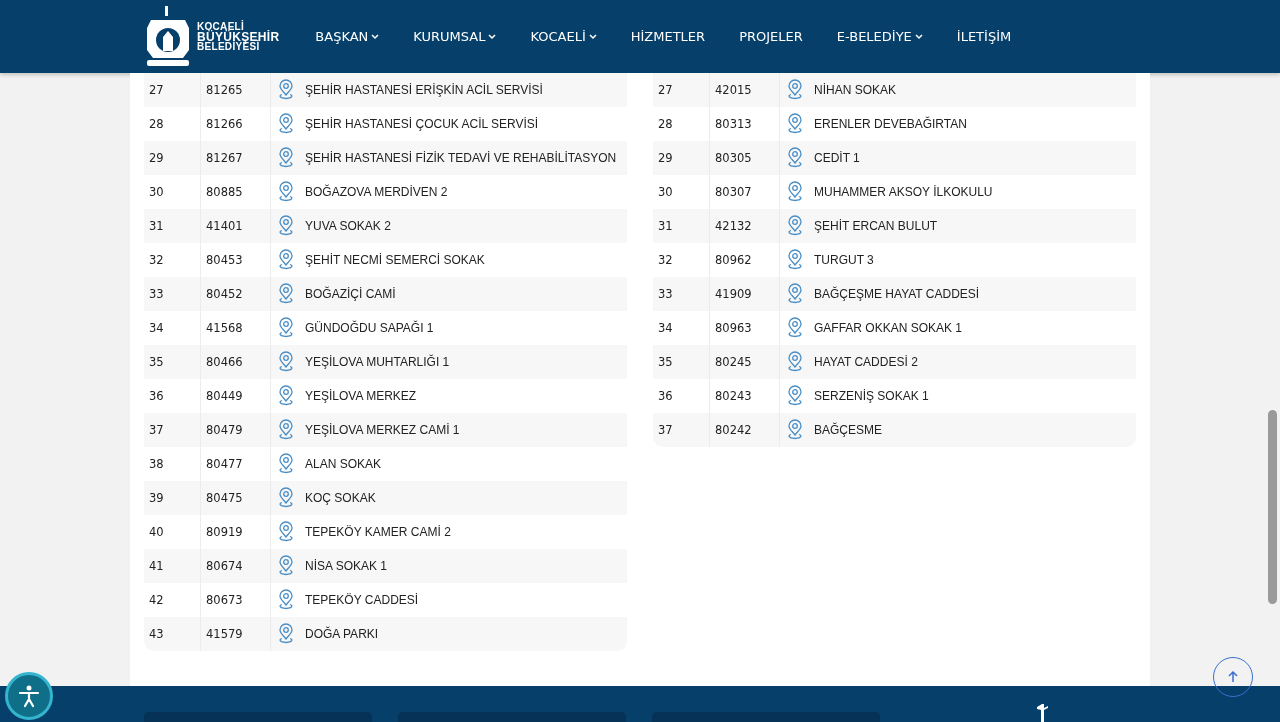 The height and width of the screenshot is (722, 1280). Describe the element at coordinates (221, 26) in the screenshot. I see `logo-text: KOCAELİ` at that location.